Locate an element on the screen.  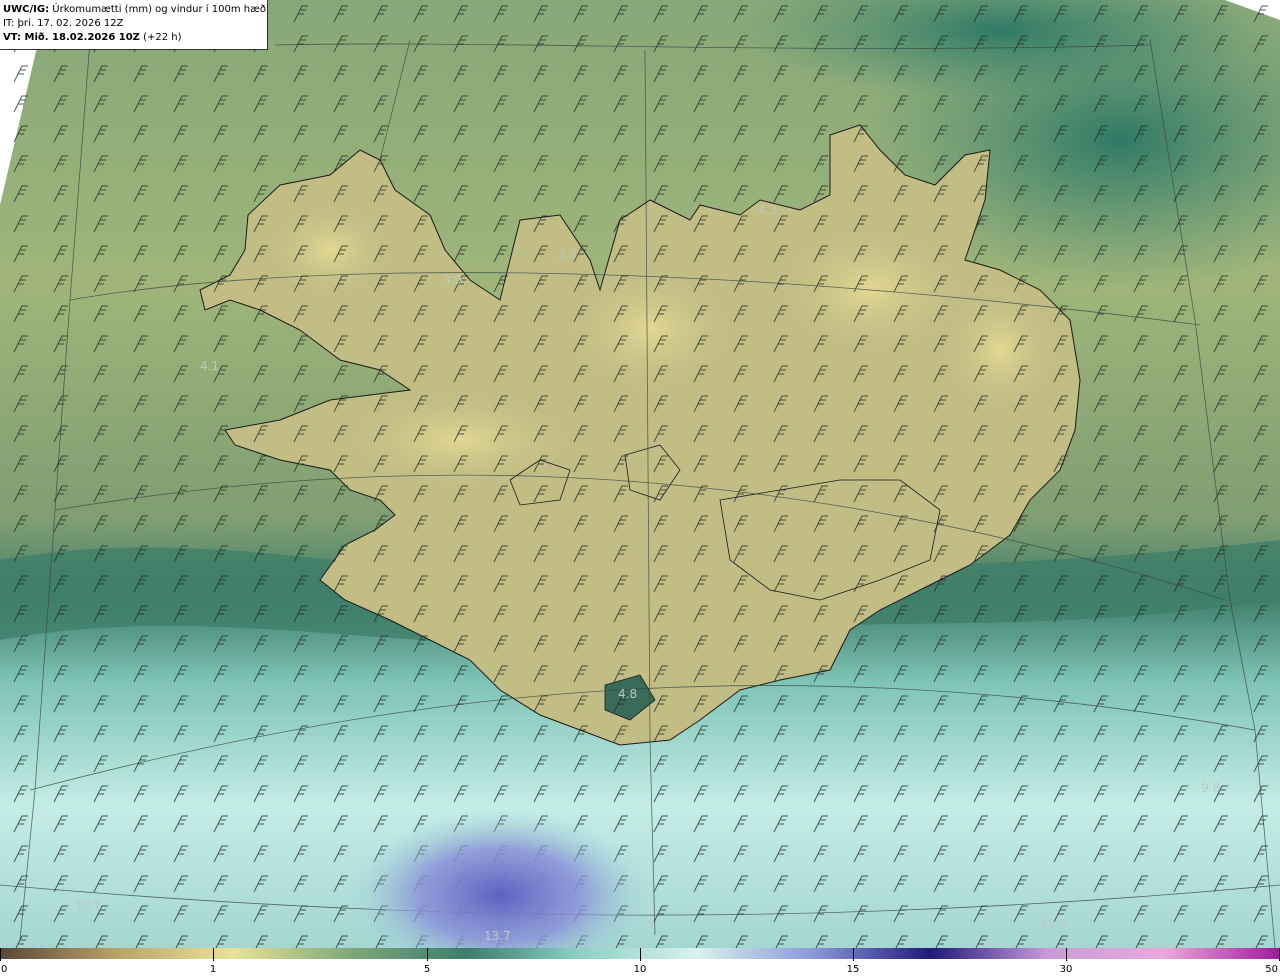
colorbar-tick-5: 5 is located at coordinates (427, 969).